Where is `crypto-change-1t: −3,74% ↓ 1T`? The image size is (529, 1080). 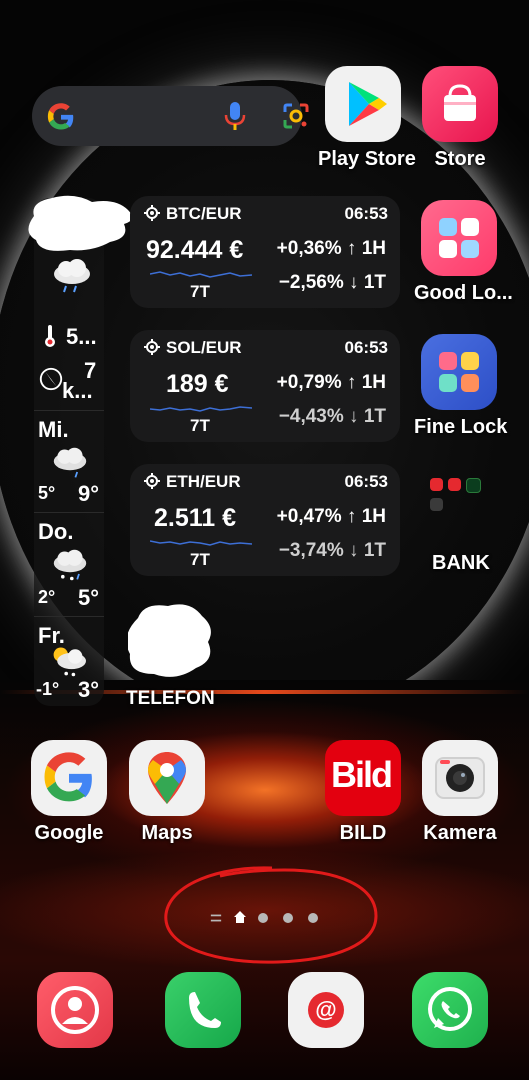 crypto-change-1t: −3,74% ↓ 1T is located at coordinates (332, 550).